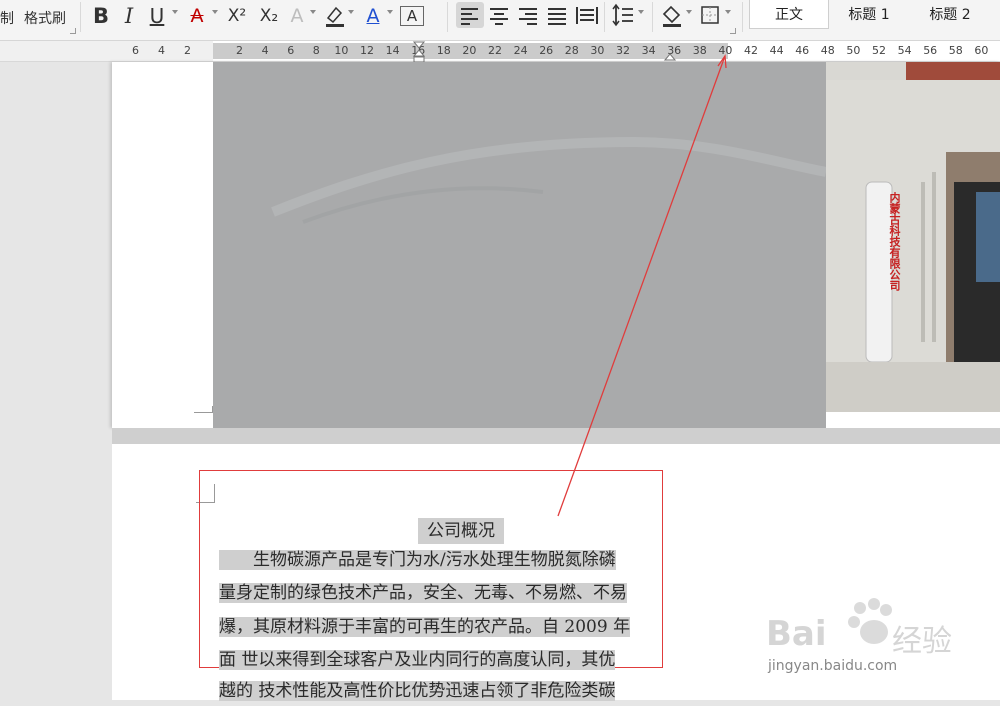  What do you see at coordinates (710, 15) in the screenshot?
I see `borders-icon` at bounding box center [710, 15].